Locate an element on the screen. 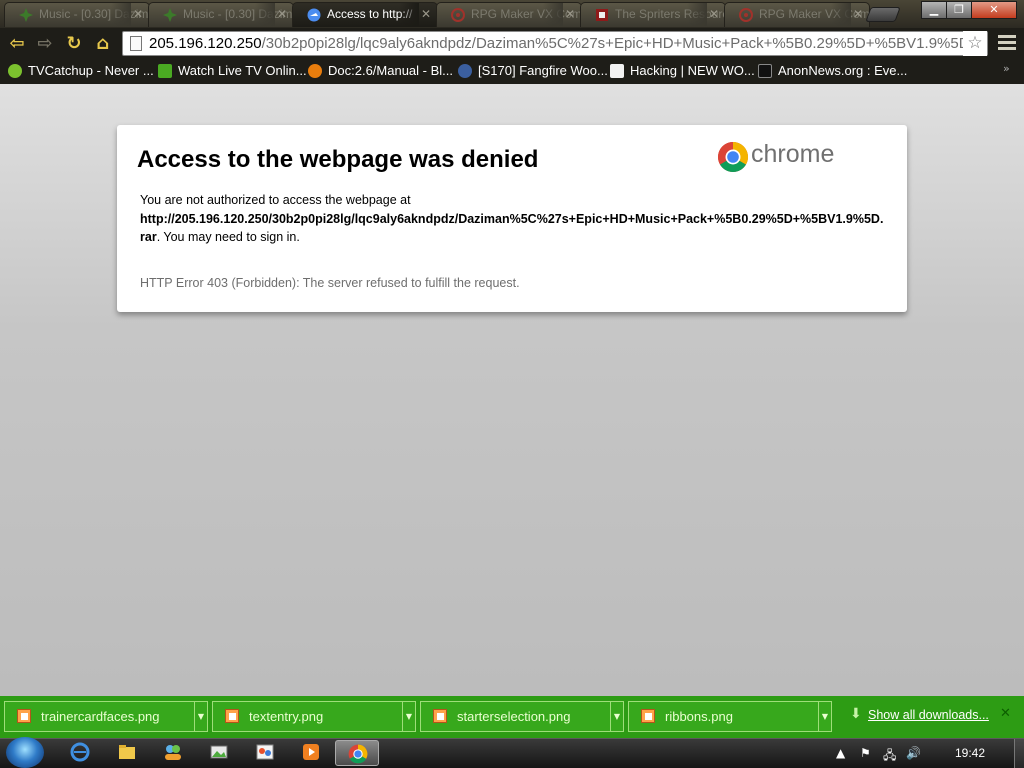 The height and width of the screenshot is (768, 1024). tvcatchup-icon is located at coordinates (15, 71).